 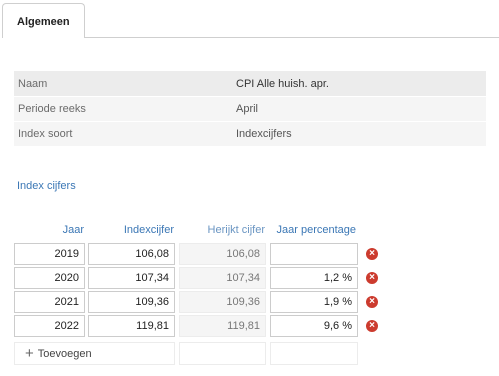 What do you see at coordinates (131, 254) in the screenshot?
I see `indexcijfer-input: 106,08` at bounding box center [131, 254].